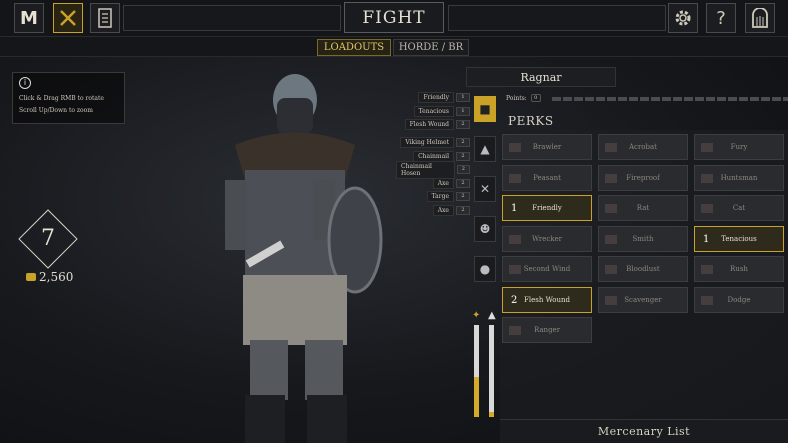  What do you see at coordinates (644, 431) in the screenshot?
I see `mercenary-list-button: Mercenary List` at bounding box center [644, 431].